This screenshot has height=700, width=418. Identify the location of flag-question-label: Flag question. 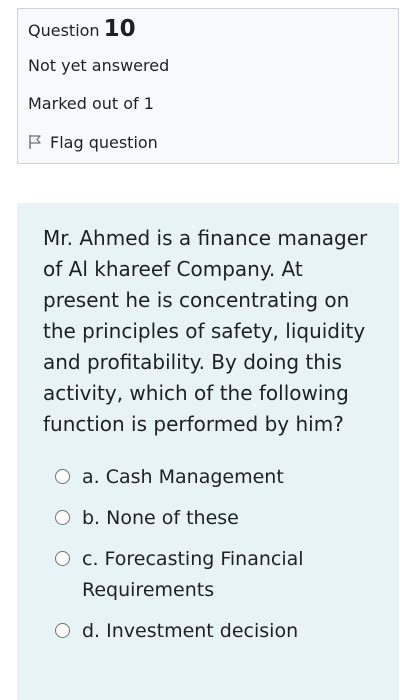
(104, 142).